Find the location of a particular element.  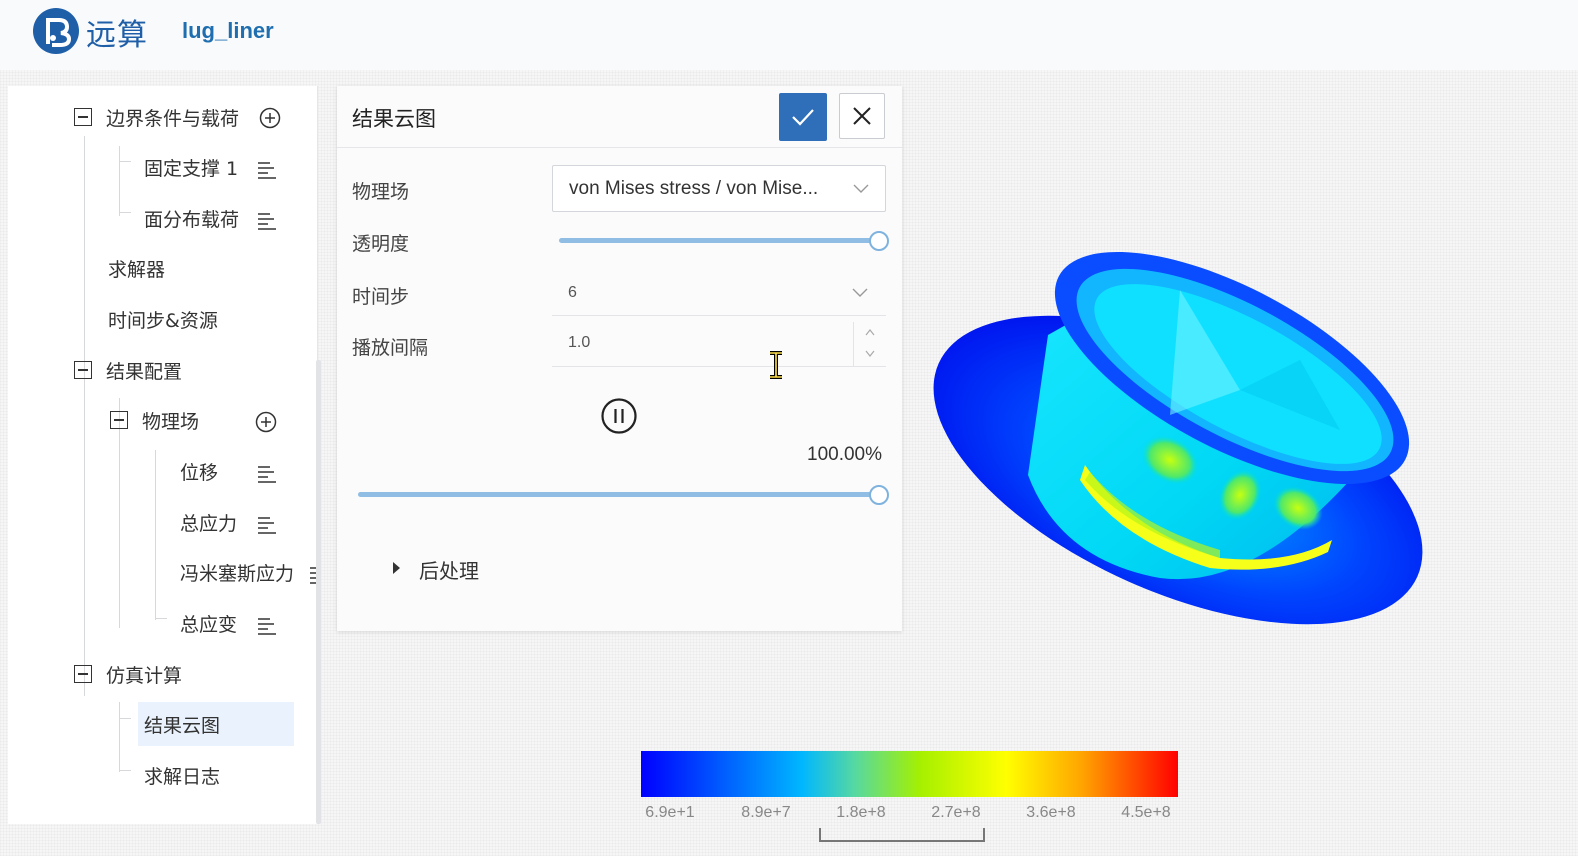

tree-item-label: 总应变 is located at coordinates (209, 624).